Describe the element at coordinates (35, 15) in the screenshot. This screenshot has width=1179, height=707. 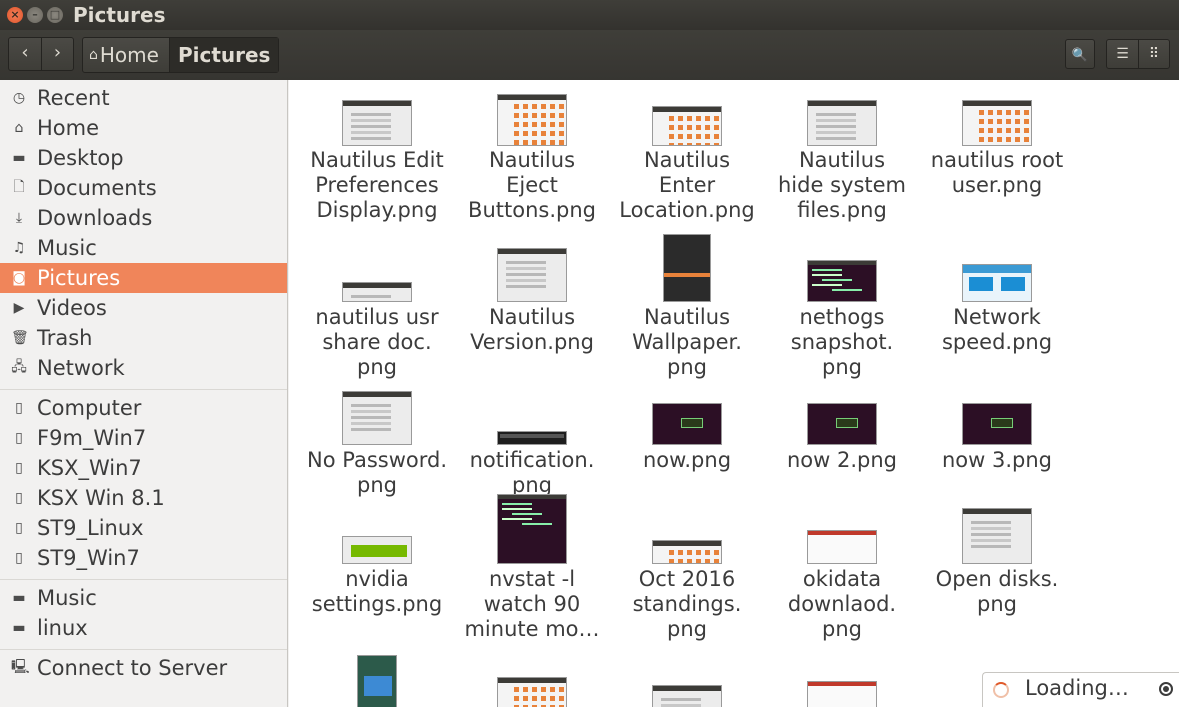
I see `minimize-window-button: –` at that location.